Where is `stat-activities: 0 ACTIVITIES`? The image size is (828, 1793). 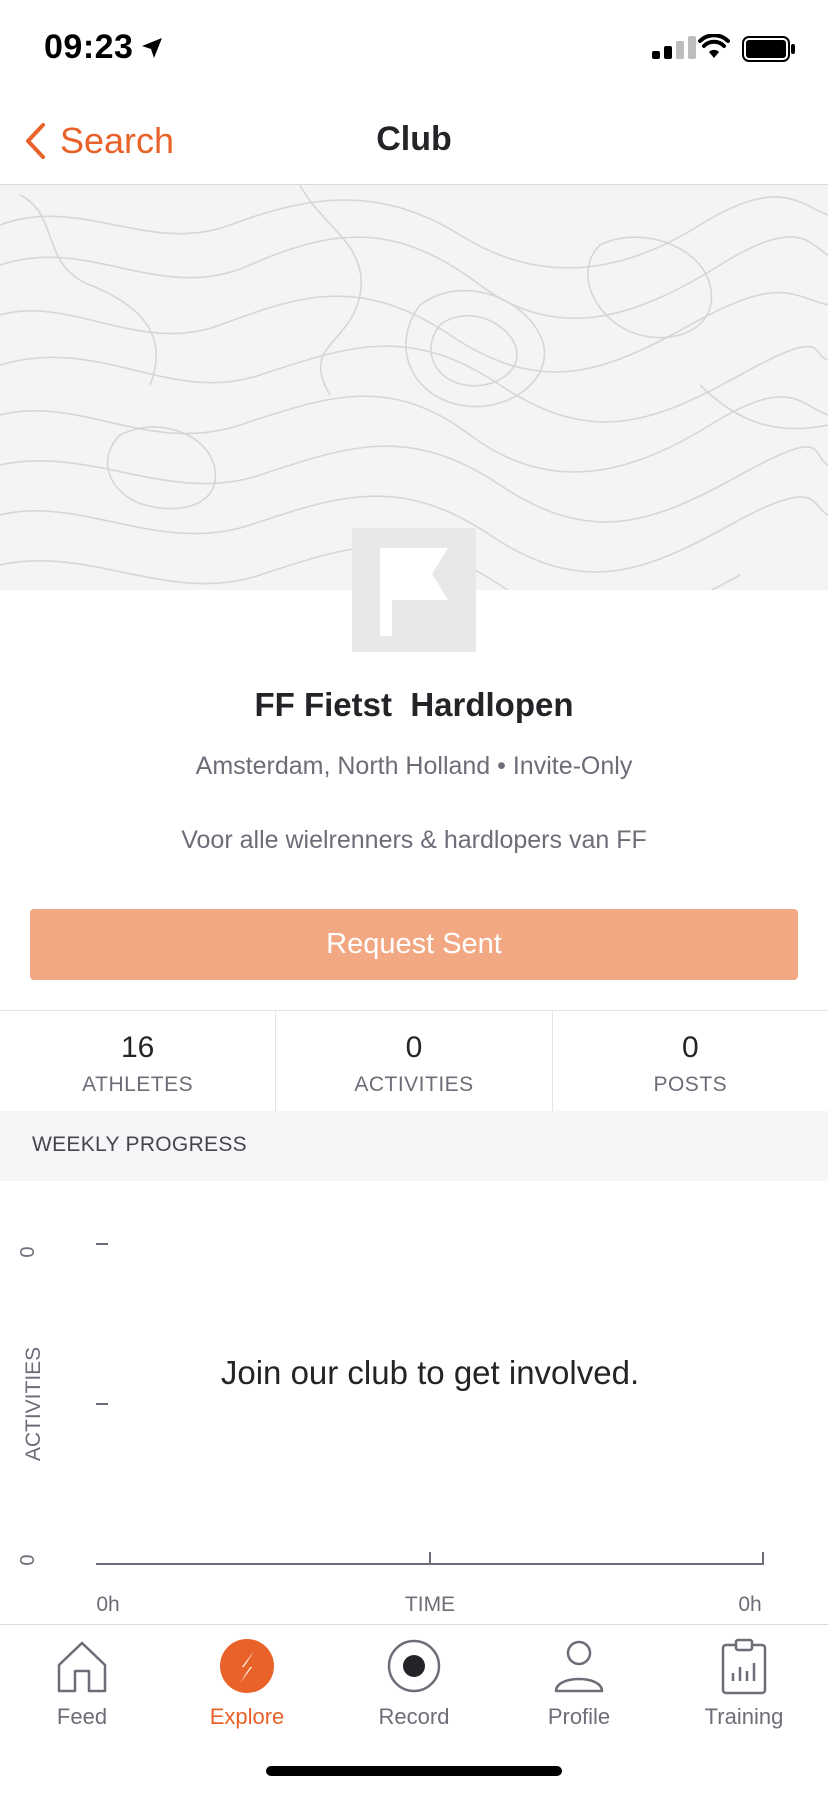
stat-activities: 0 ACTIVITIES is located at coordinates (414, 1061).